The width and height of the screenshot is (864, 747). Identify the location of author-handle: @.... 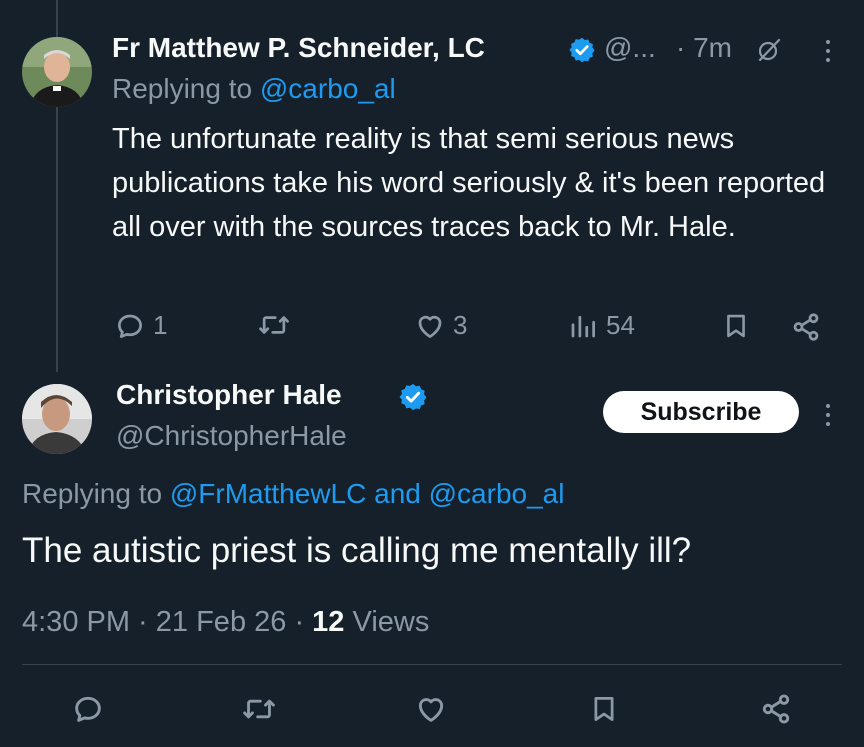
(630, 48).